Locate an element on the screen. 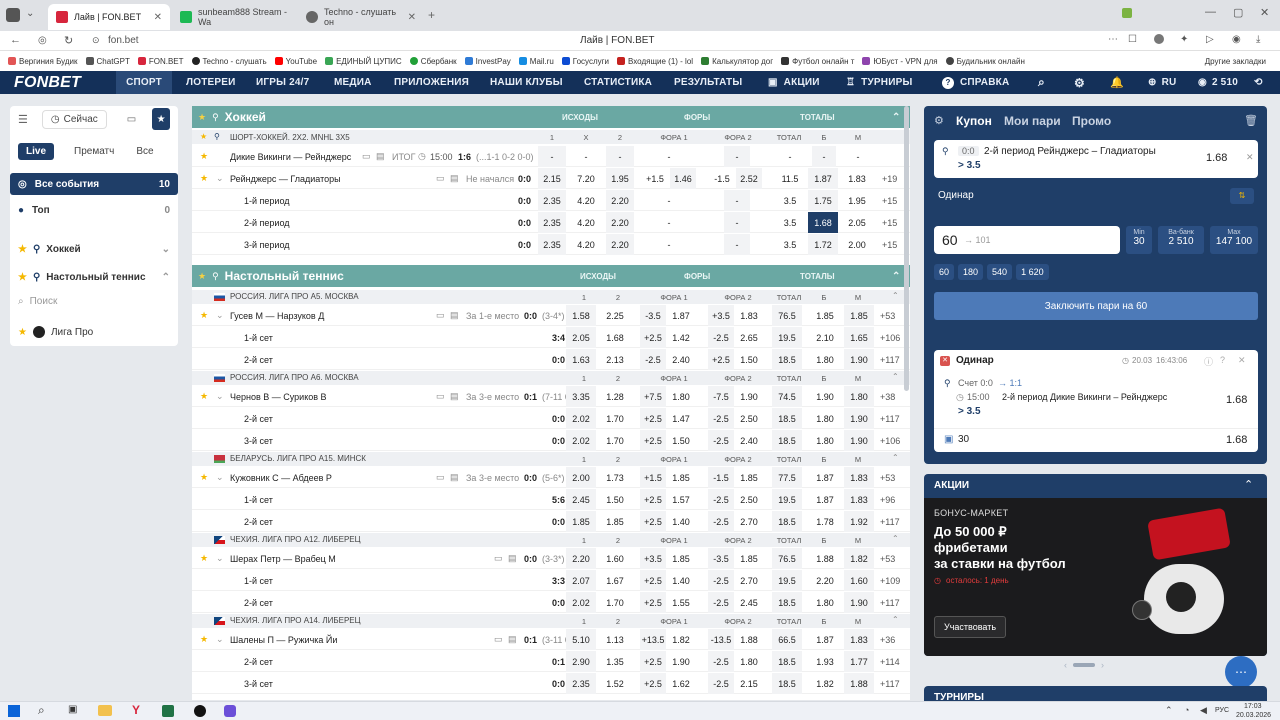 Image resolution: width=1280 pixels, height=720 pixels. odds-cell: 77.5 is located at coordinates (787, 477).